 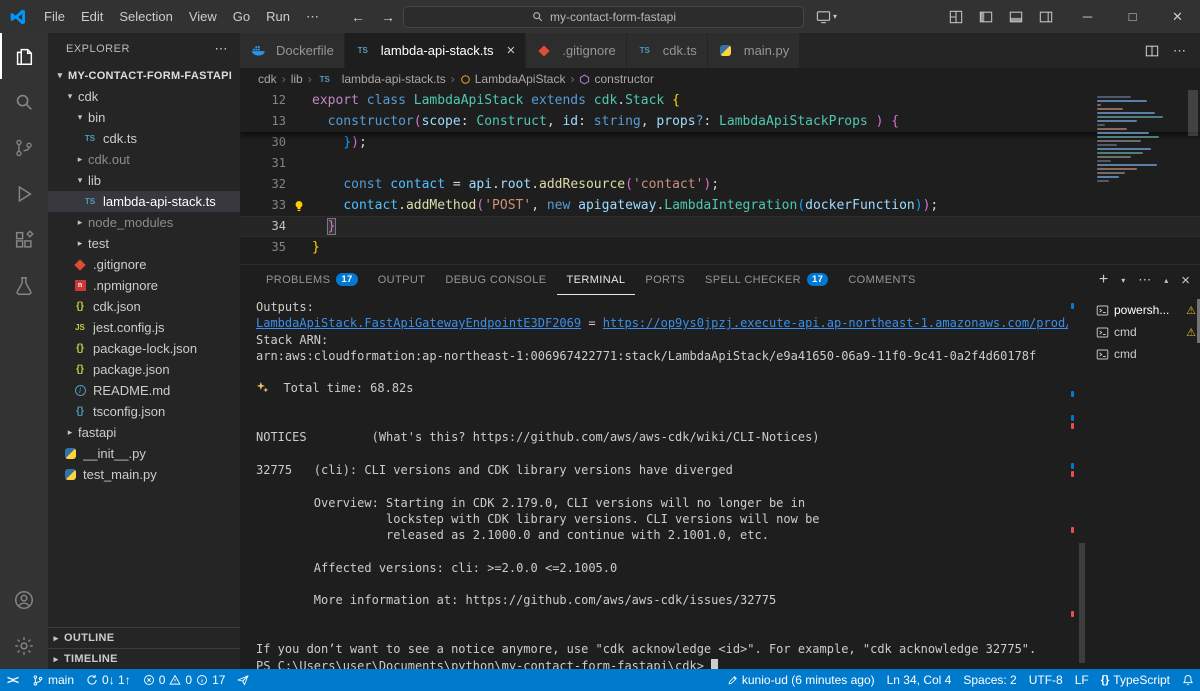 I want to click on minimap, so click(x=1138, y=177).